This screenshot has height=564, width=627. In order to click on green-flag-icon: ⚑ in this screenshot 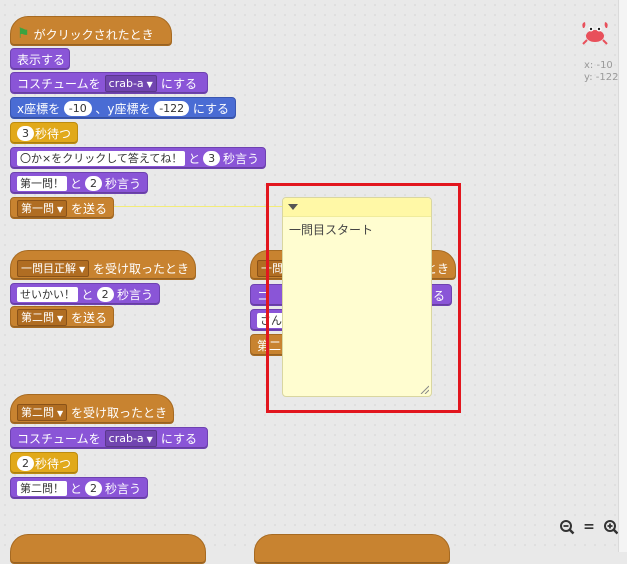, I will do `click(23, 34)`.